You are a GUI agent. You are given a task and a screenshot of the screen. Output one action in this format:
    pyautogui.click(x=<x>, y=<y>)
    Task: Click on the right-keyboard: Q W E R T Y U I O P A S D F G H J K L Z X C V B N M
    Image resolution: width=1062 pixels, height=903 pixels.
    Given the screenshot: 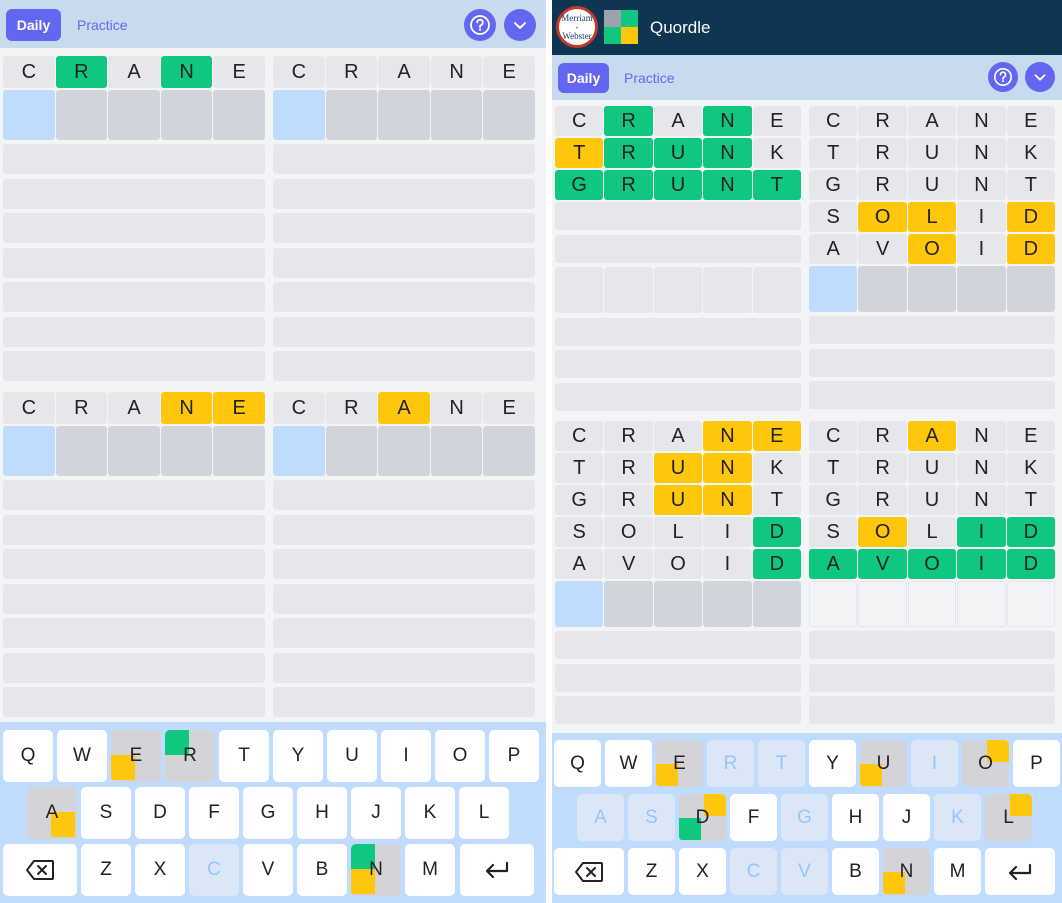 What is the action you would take?
    pyautogui.click(x=807, y=818)
    